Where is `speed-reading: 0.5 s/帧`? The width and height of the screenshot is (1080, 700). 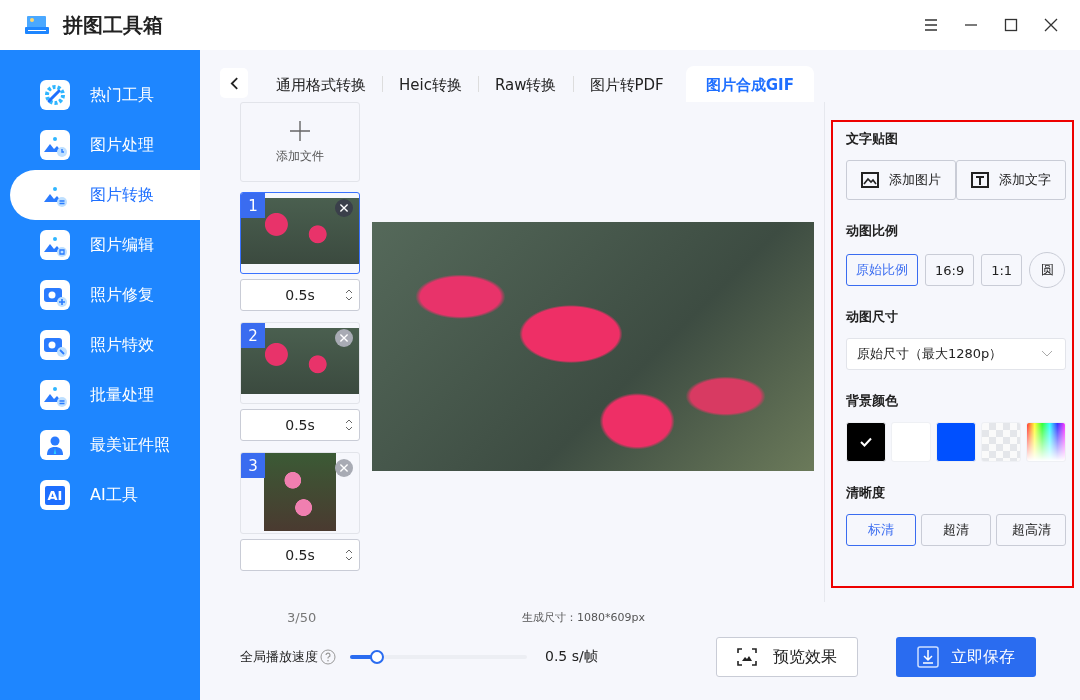
speed-reading: 0.5 s/帧 is located at coordinates (571, 657).